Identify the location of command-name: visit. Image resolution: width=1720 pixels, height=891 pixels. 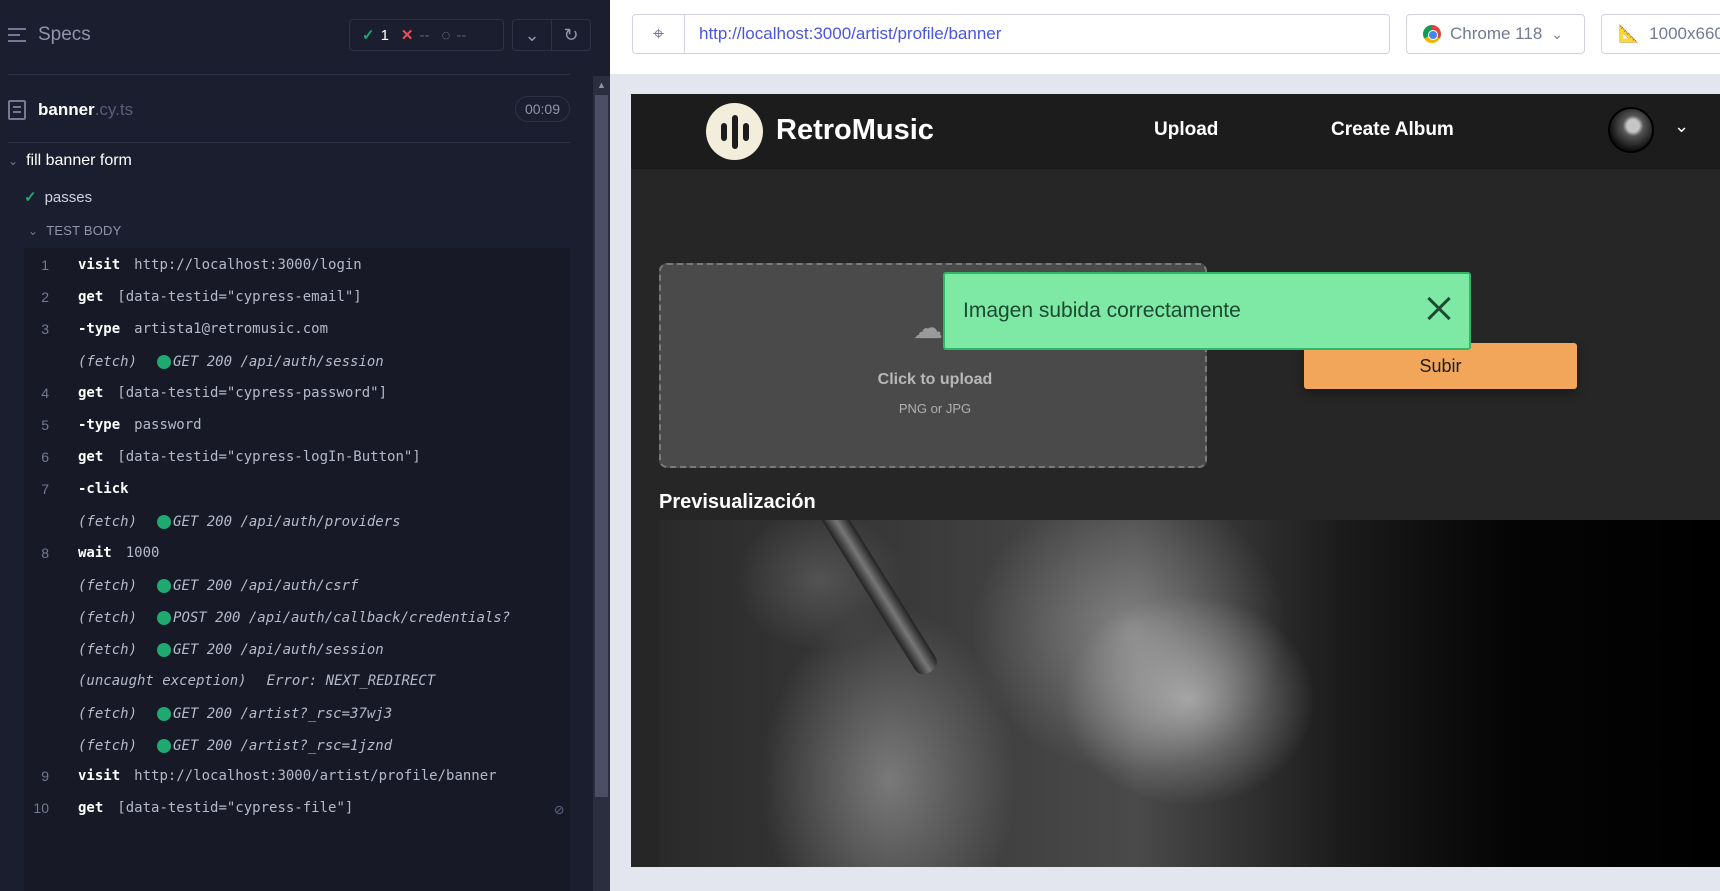
(99, 776).